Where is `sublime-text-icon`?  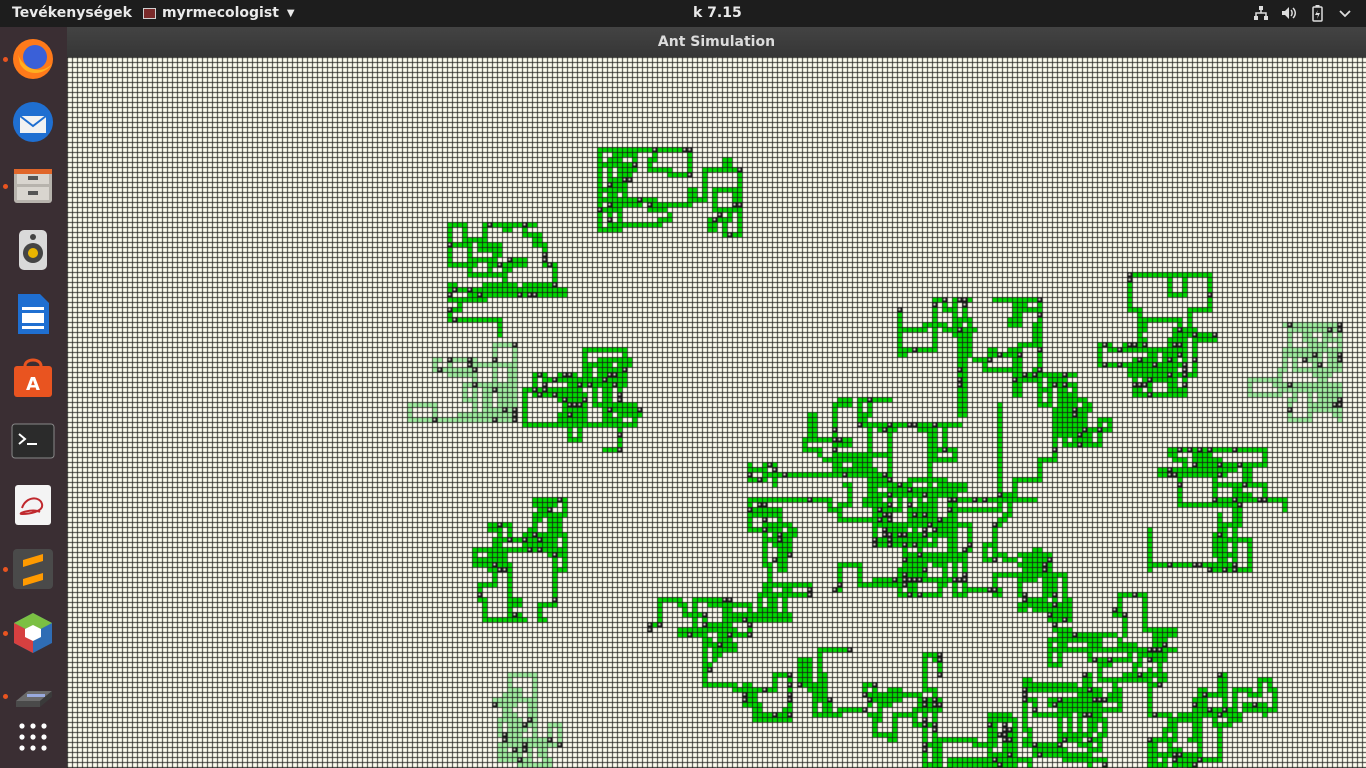 sublime-text-icon is located at coordinates (33, 569).